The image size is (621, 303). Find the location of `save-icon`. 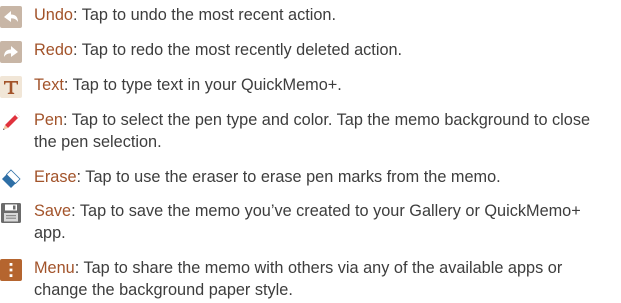

save-icon is located at coordinates (11, 213).